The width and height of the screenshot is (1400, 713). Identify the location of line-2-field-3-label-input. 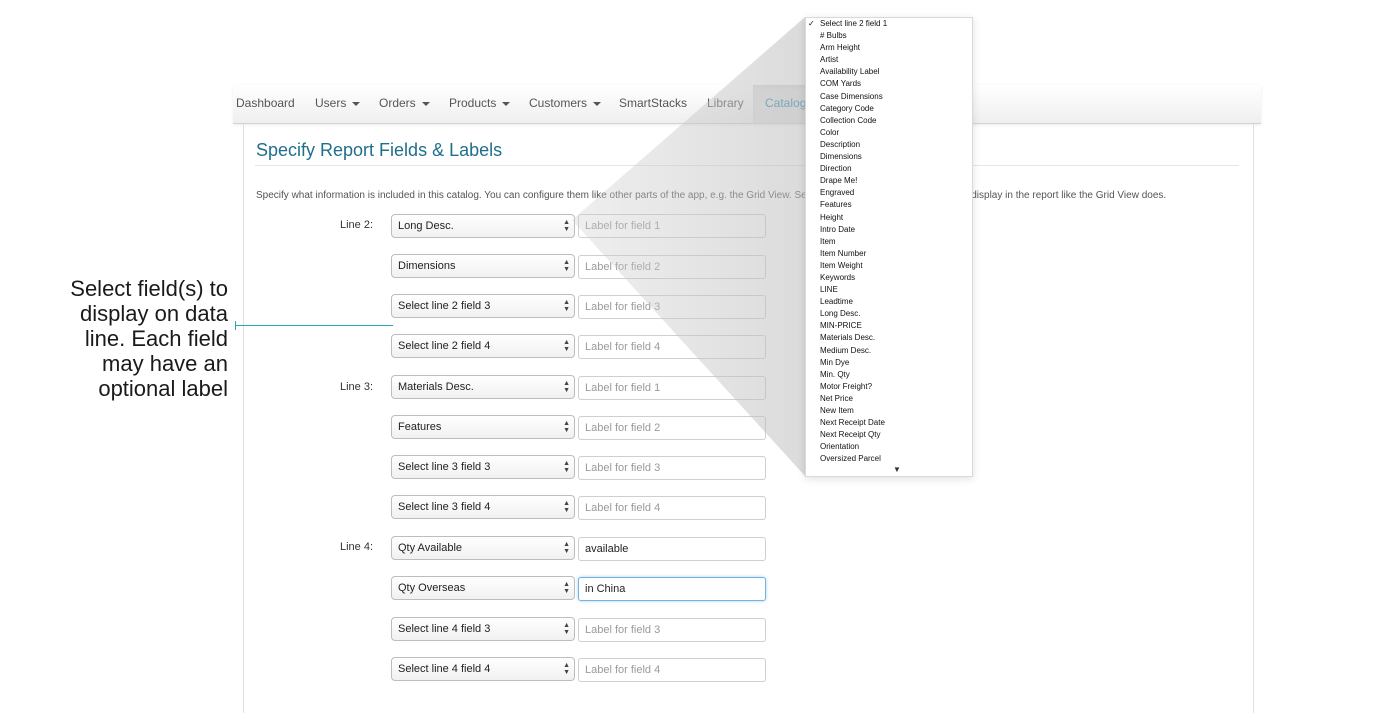
(672, 307).